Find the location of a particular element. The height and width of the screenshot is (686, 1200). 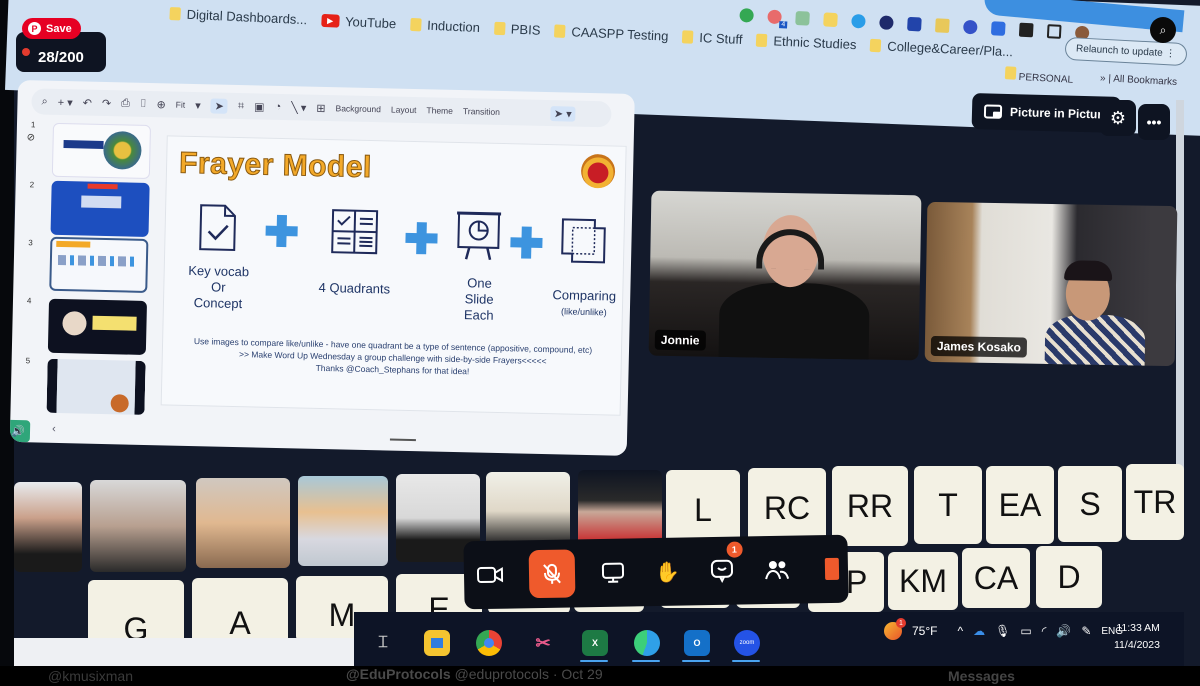

pointer-mode-icon: ➤ ▾ is located at coordinates (562, 113).